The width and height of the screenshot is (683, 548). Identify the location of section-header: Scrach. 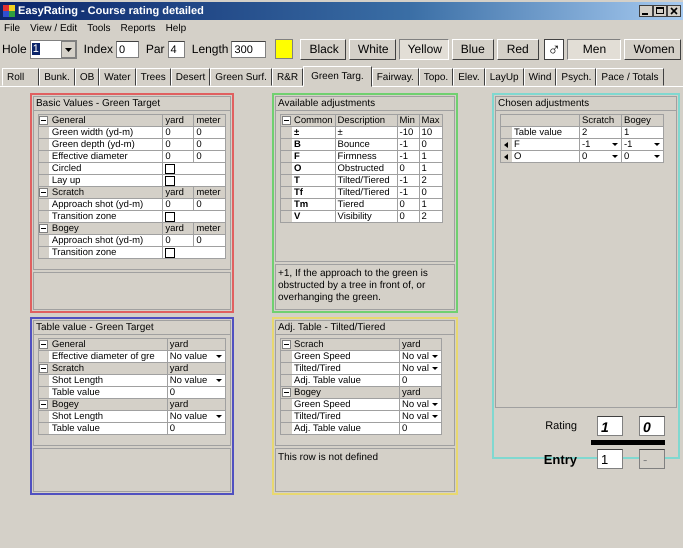
(346, 344).